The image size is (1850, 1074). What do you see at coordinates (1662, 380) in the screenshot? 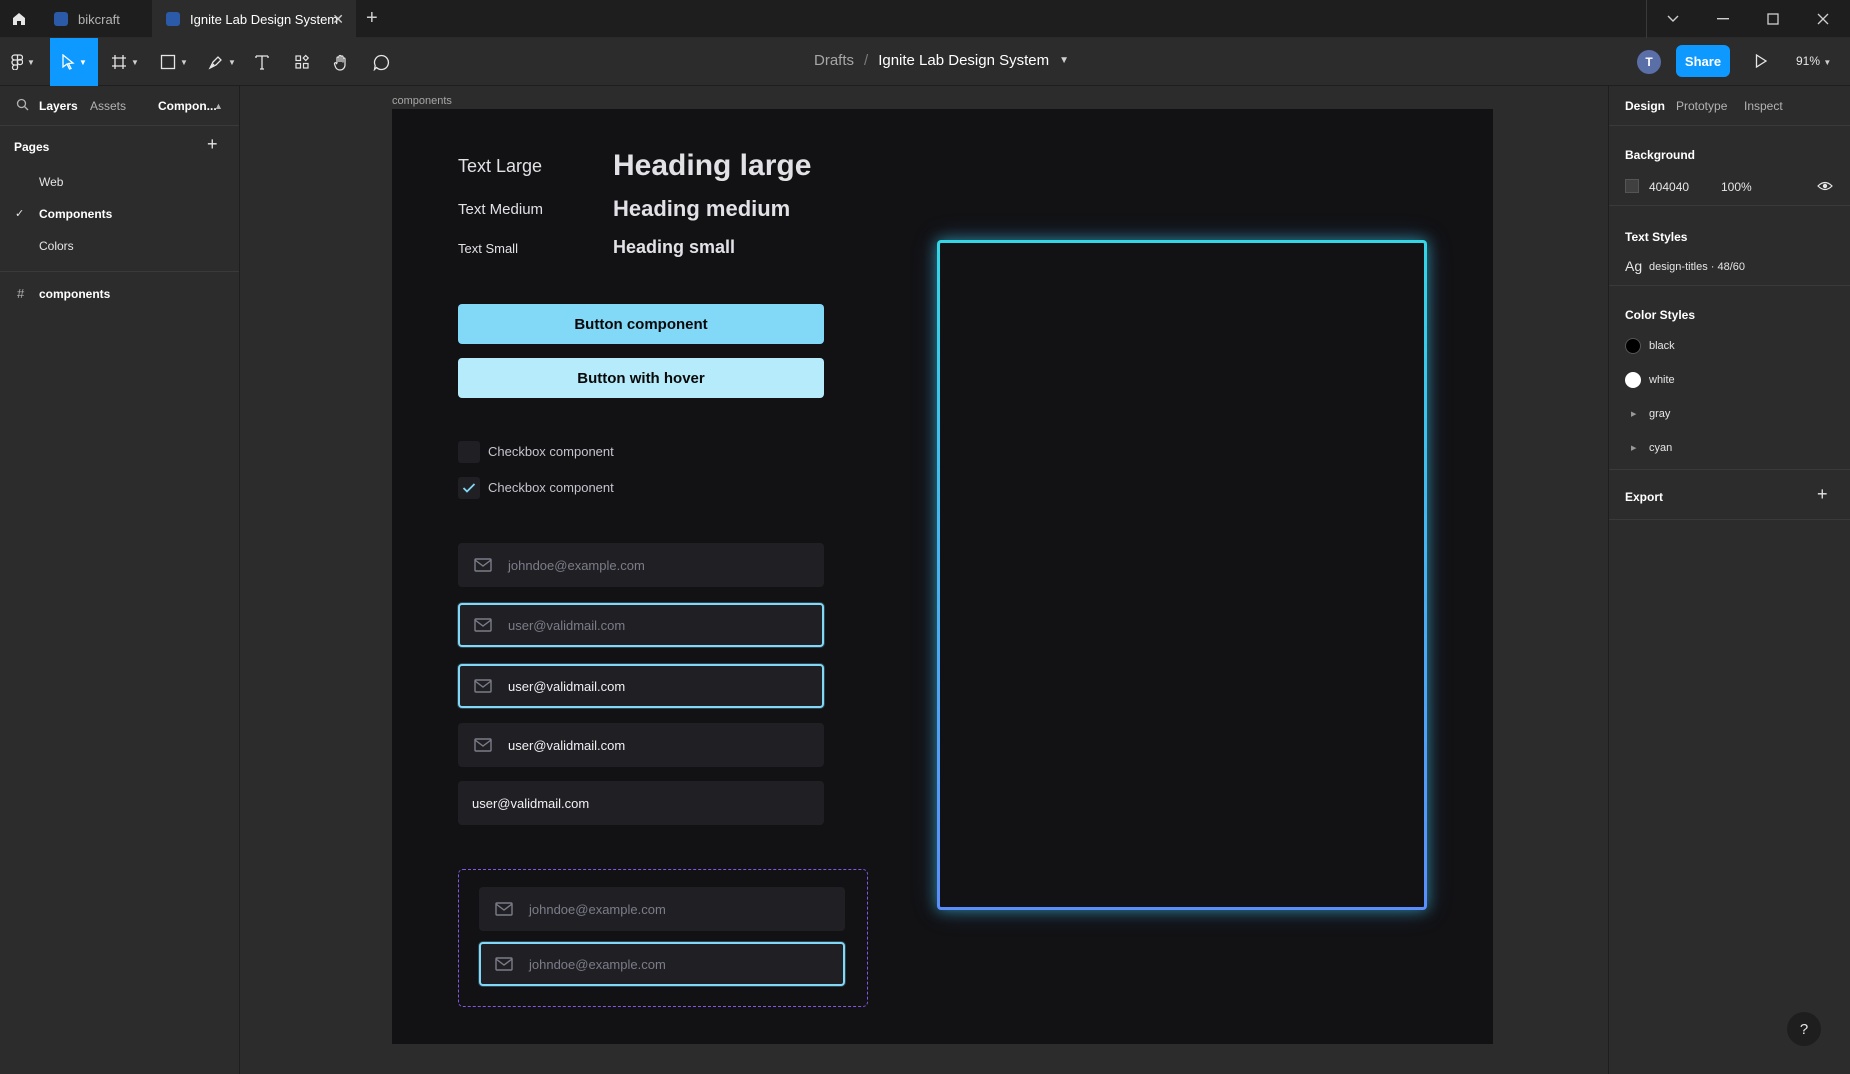
I see `color-style-white: white` at bounding box center [1662, 380].